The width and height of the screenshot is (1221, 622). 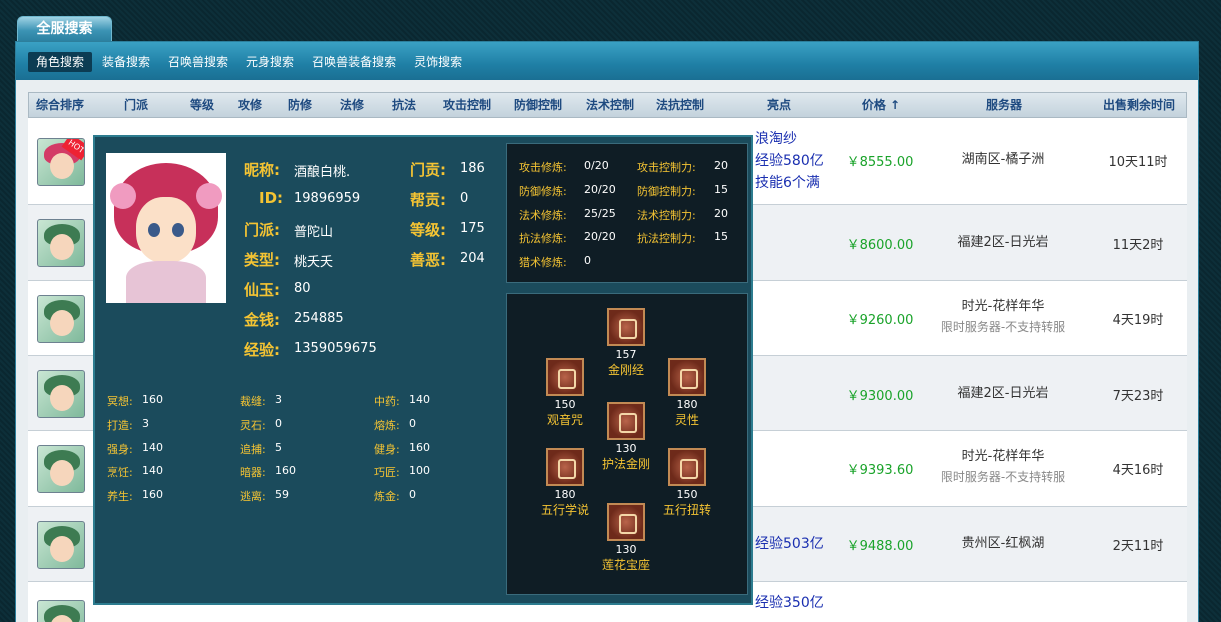 What do you see at coordinates (262, 350) in the screenshot?
I see `exp-label: 经验:` at bounding box center [262, 350].